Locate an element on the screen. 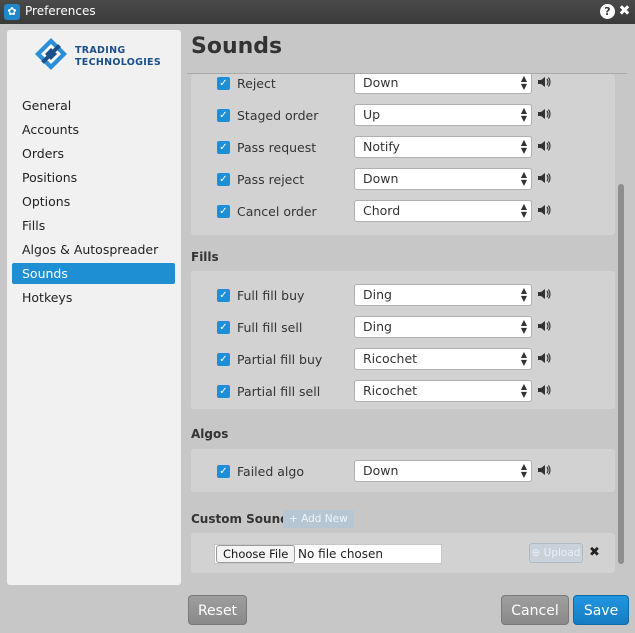 The image size is (635, 633). sound-row: ✓ Reject Down ▲ ▼ is located at coordinates (403, 87).